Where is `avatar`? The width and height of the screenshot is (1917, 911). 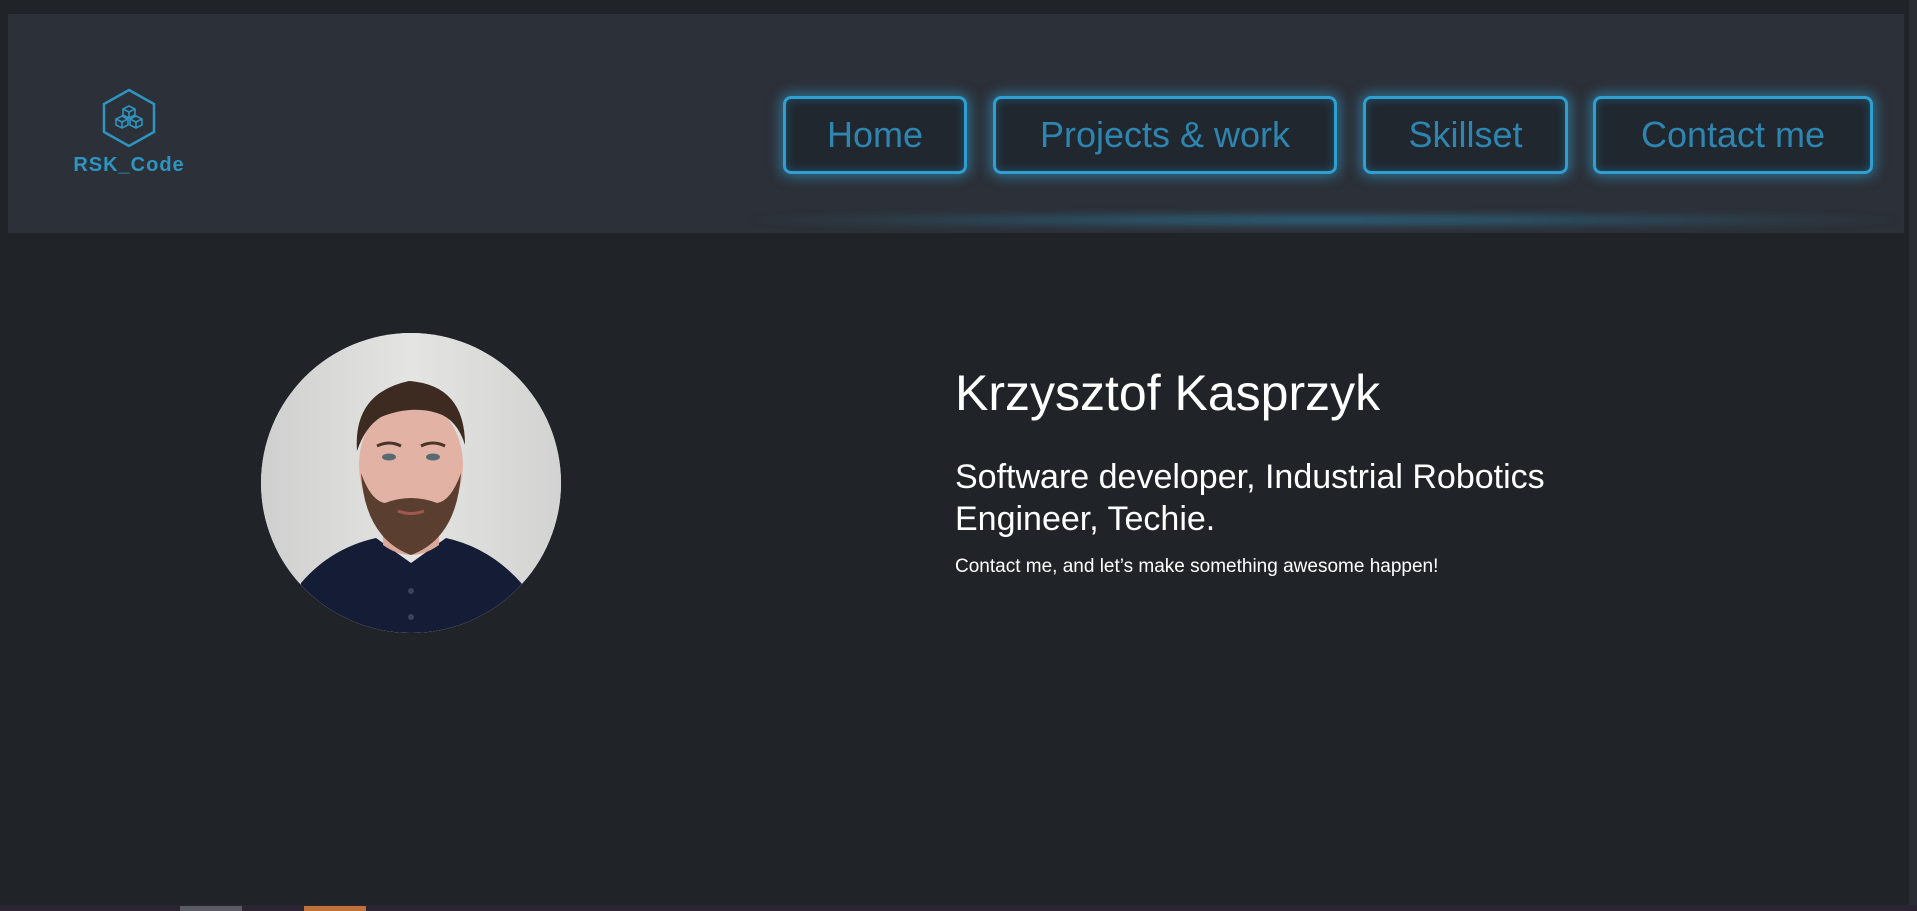
avatar is located at coordinates (411, 483).